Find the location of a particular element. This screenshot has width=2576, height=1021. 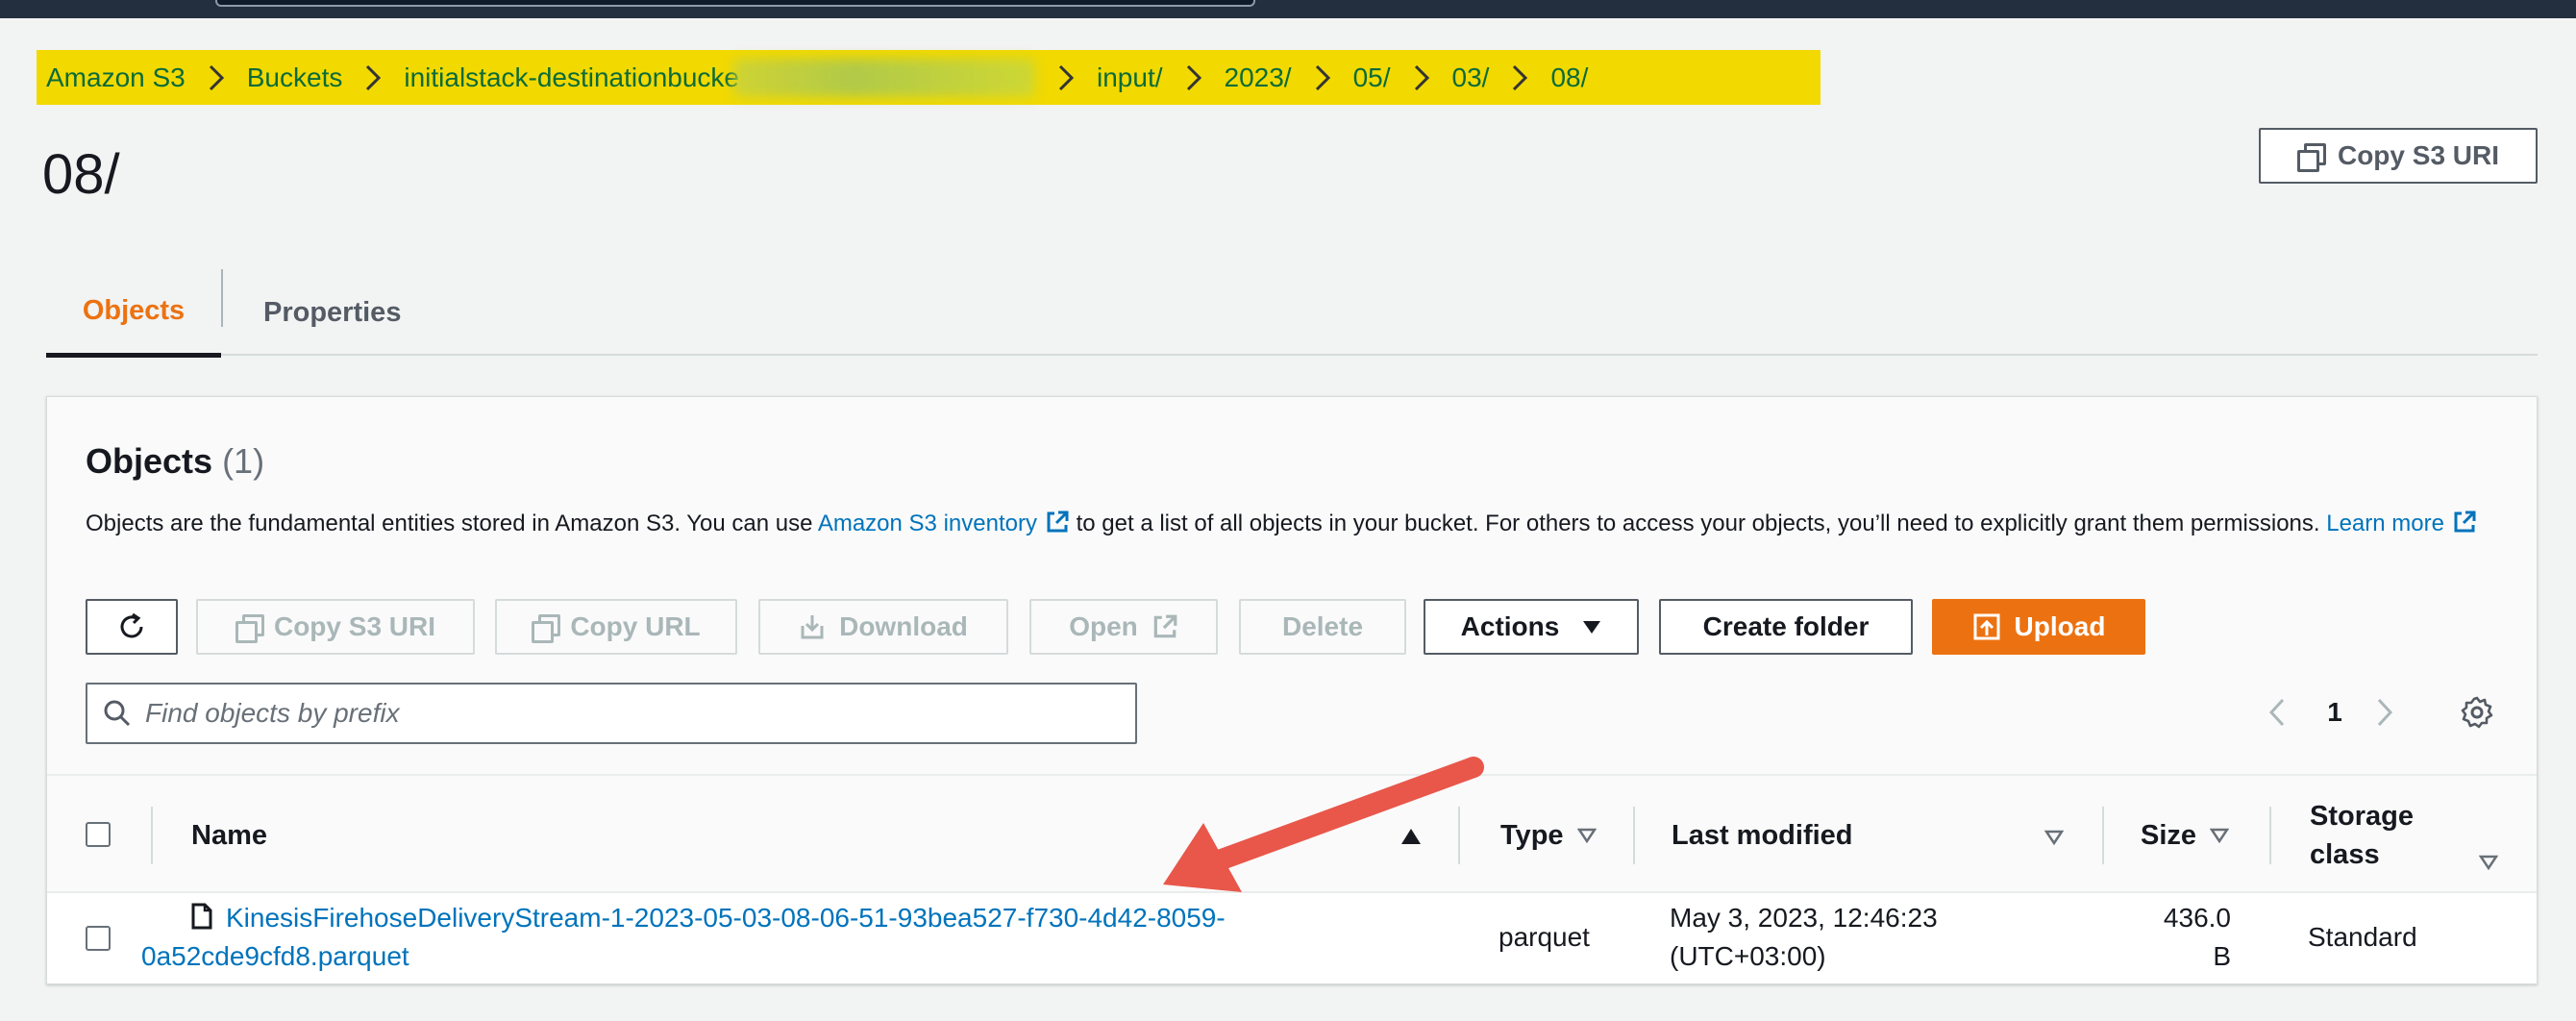

breadcrumb-amazon-s3: Amazon S3 is located at coordinates (116, 77).